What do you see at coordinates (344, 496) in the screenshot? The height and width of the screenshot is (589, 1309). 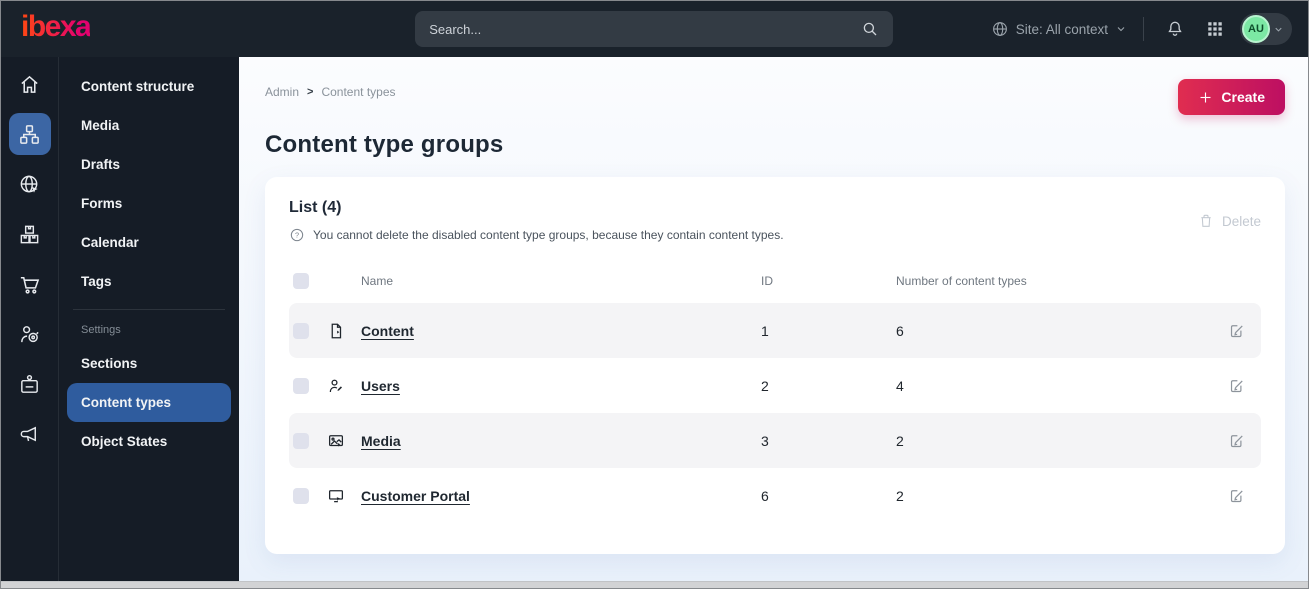 I see `monitor-icon` at bounding box center [344, 496].